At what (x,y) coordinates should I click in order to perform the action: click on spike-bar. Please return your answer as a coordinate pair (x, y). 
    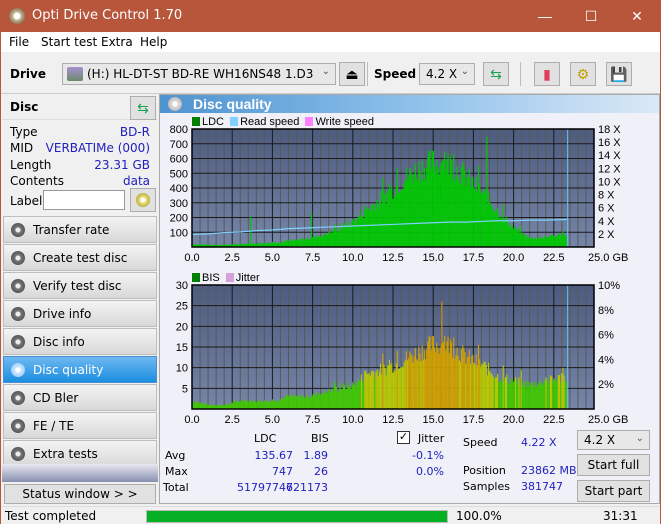
    Looking at the image, I should click on (487, 191).